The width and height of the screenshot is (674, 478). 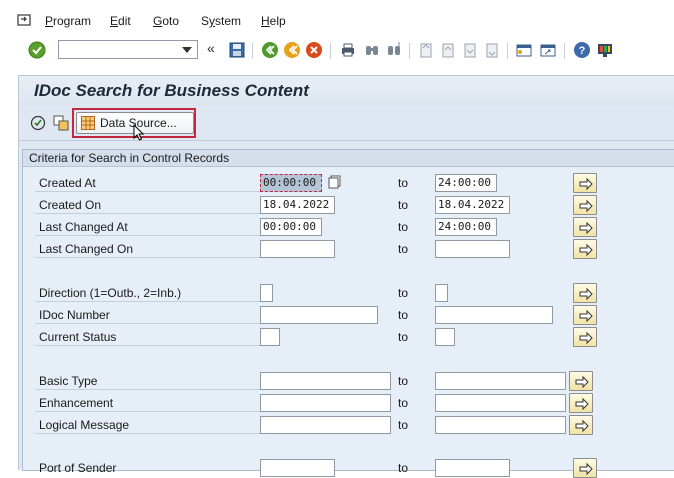 What do you see at coordinates (291, 227) in the screenshot?
I see `last-changed-at-from-field: 00:00:00` at bounding box center [291, 227].